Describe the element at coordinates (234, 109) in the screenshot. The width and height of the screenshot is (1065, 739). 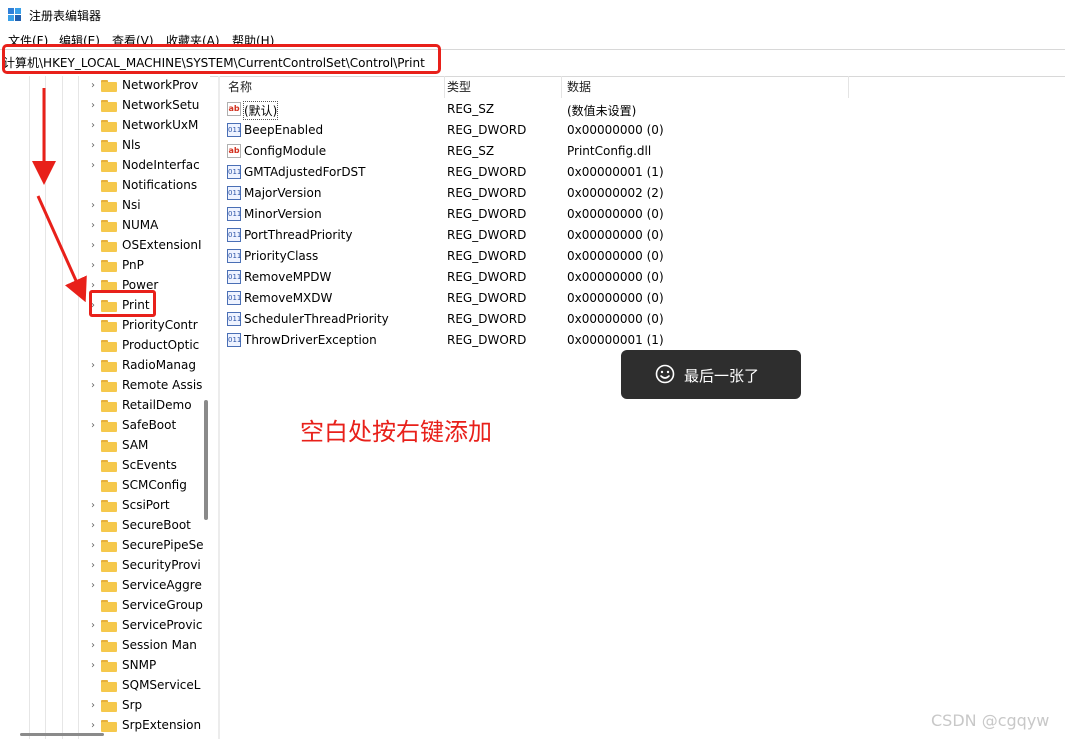
I see `string-value-icon: ab` at that location.